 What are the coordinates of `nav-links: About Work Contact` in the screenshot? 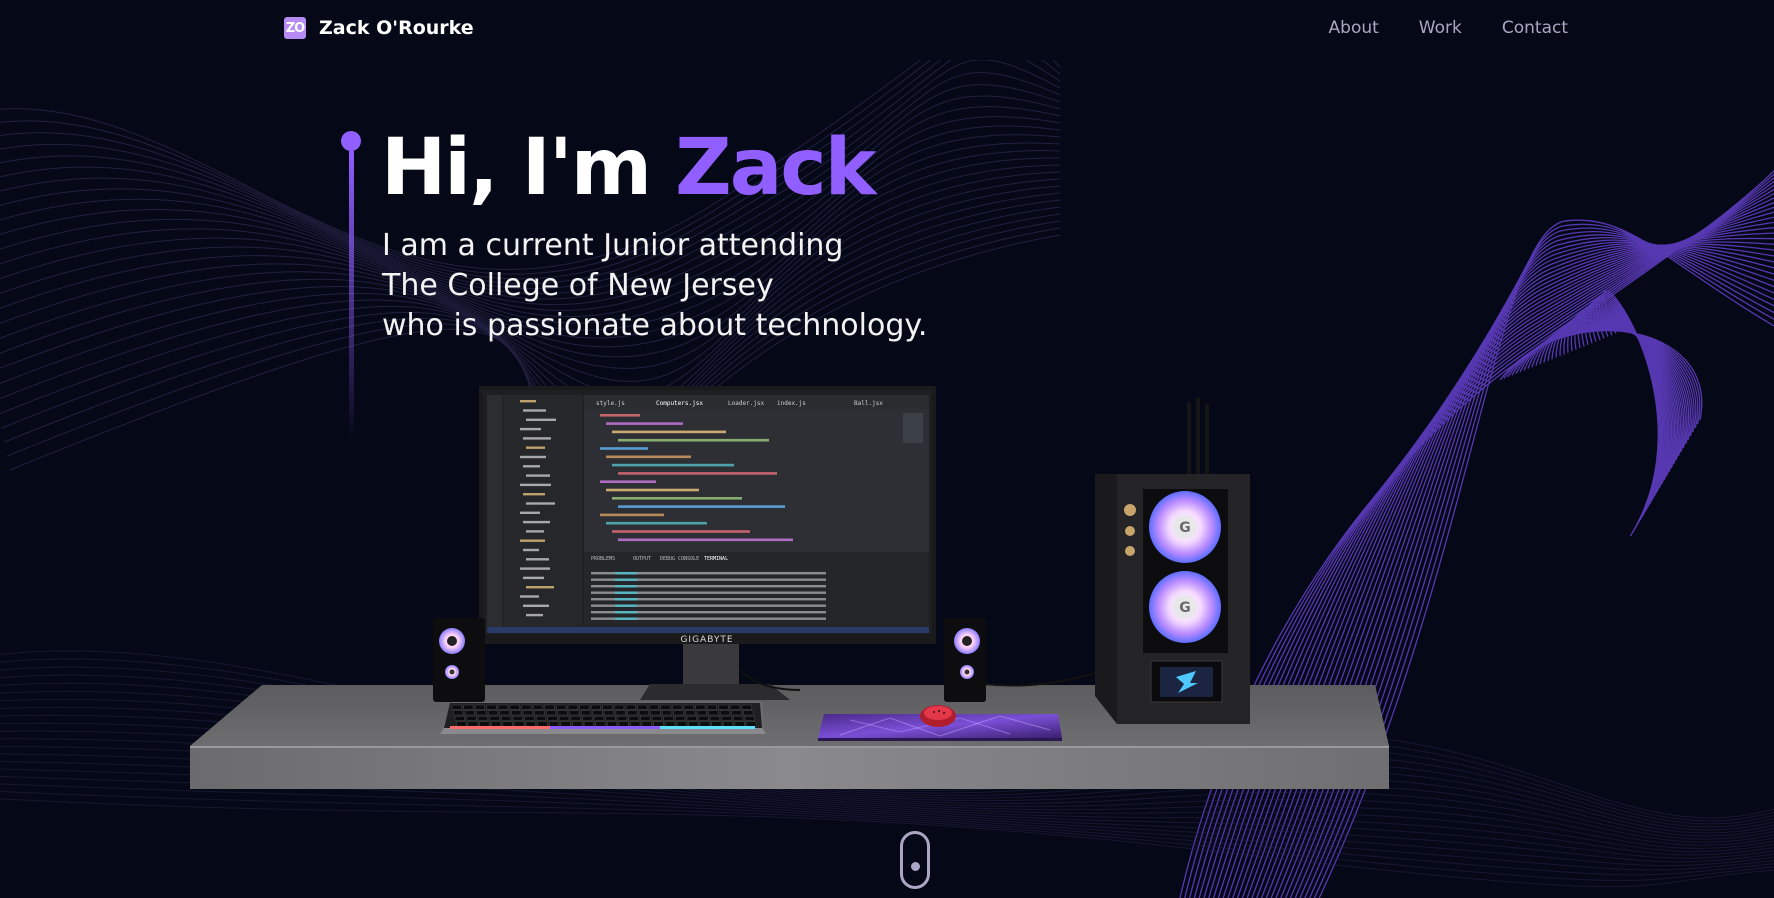 It's located at (1448, 28).